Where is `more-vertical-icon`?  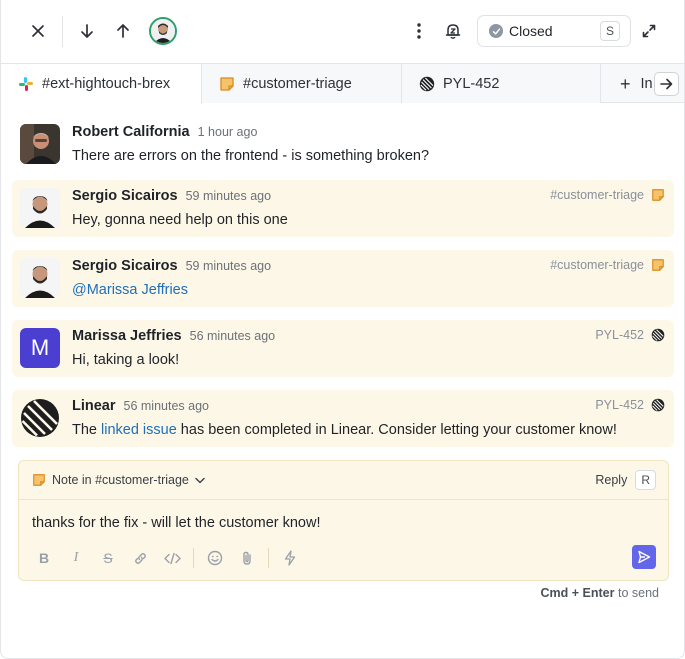 more-vertical-icon is located at coordinates (419, 31).